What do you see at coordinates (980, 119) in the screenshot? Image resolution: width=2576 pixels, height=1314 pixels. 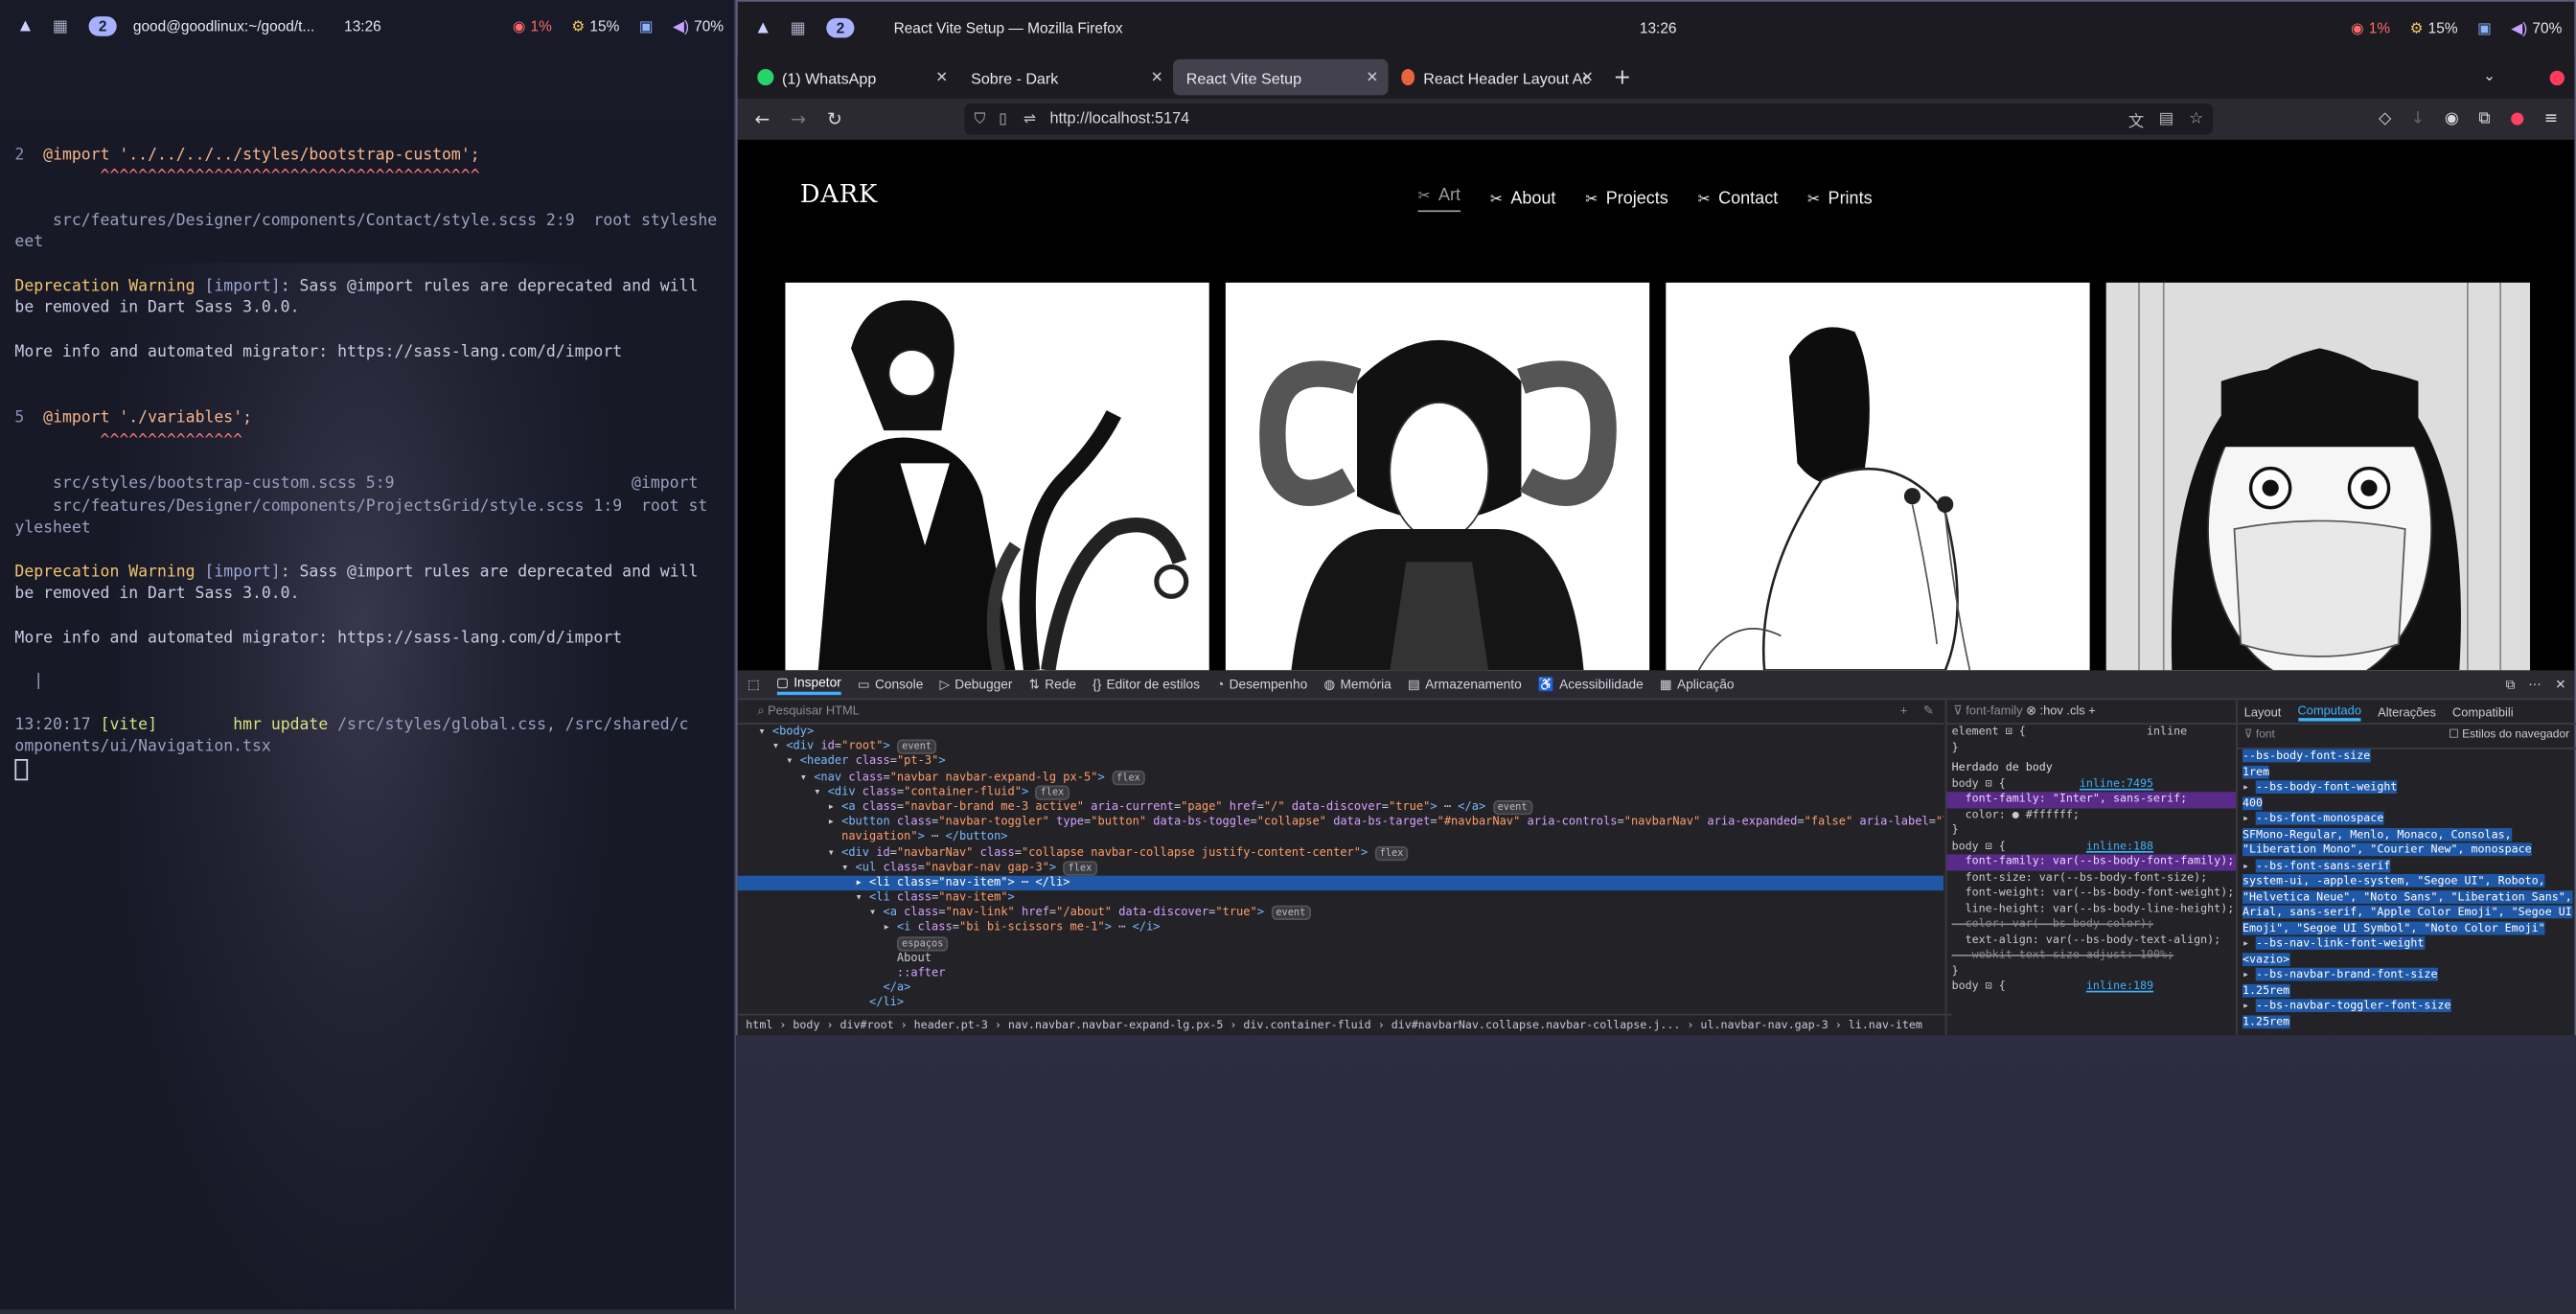 I see `shield-icon: ⛉` at bounding box center [980, 119].